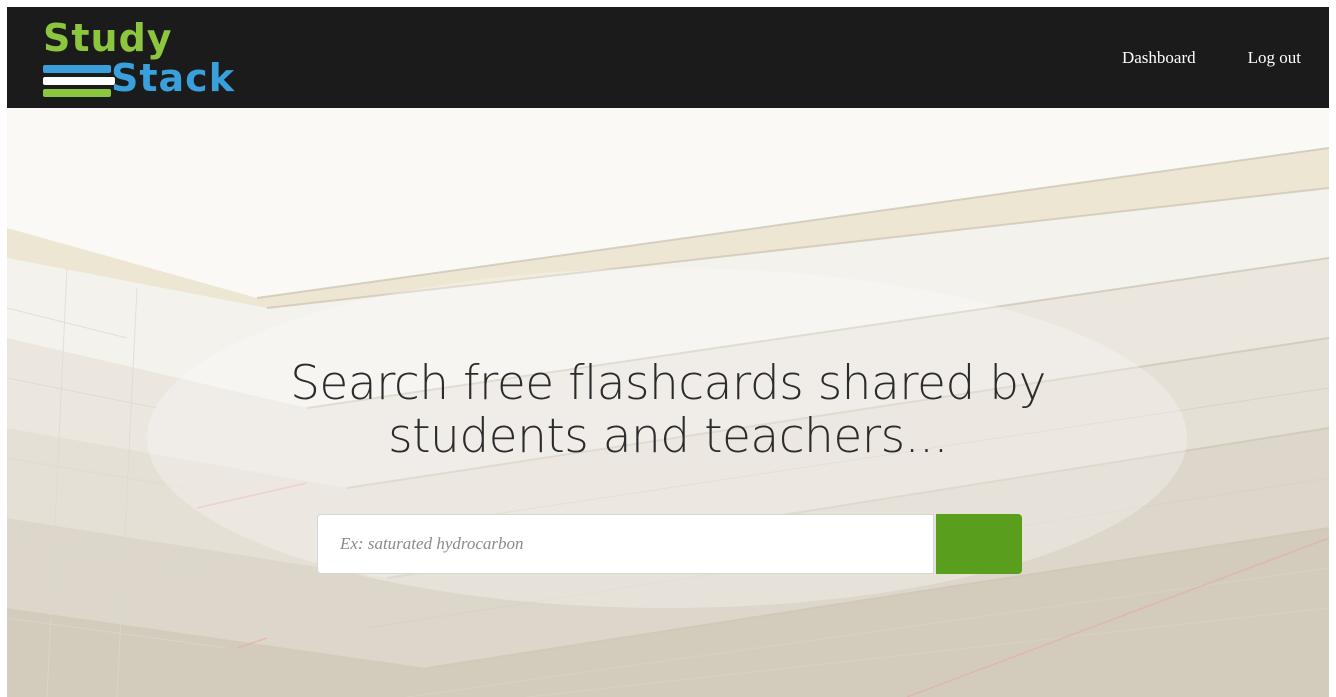  What do you see at coordinates (668, 57) in the screenshot?
I see `top-navbar: Study Stack Dashboard Log out` at bounding box center [668, 57].